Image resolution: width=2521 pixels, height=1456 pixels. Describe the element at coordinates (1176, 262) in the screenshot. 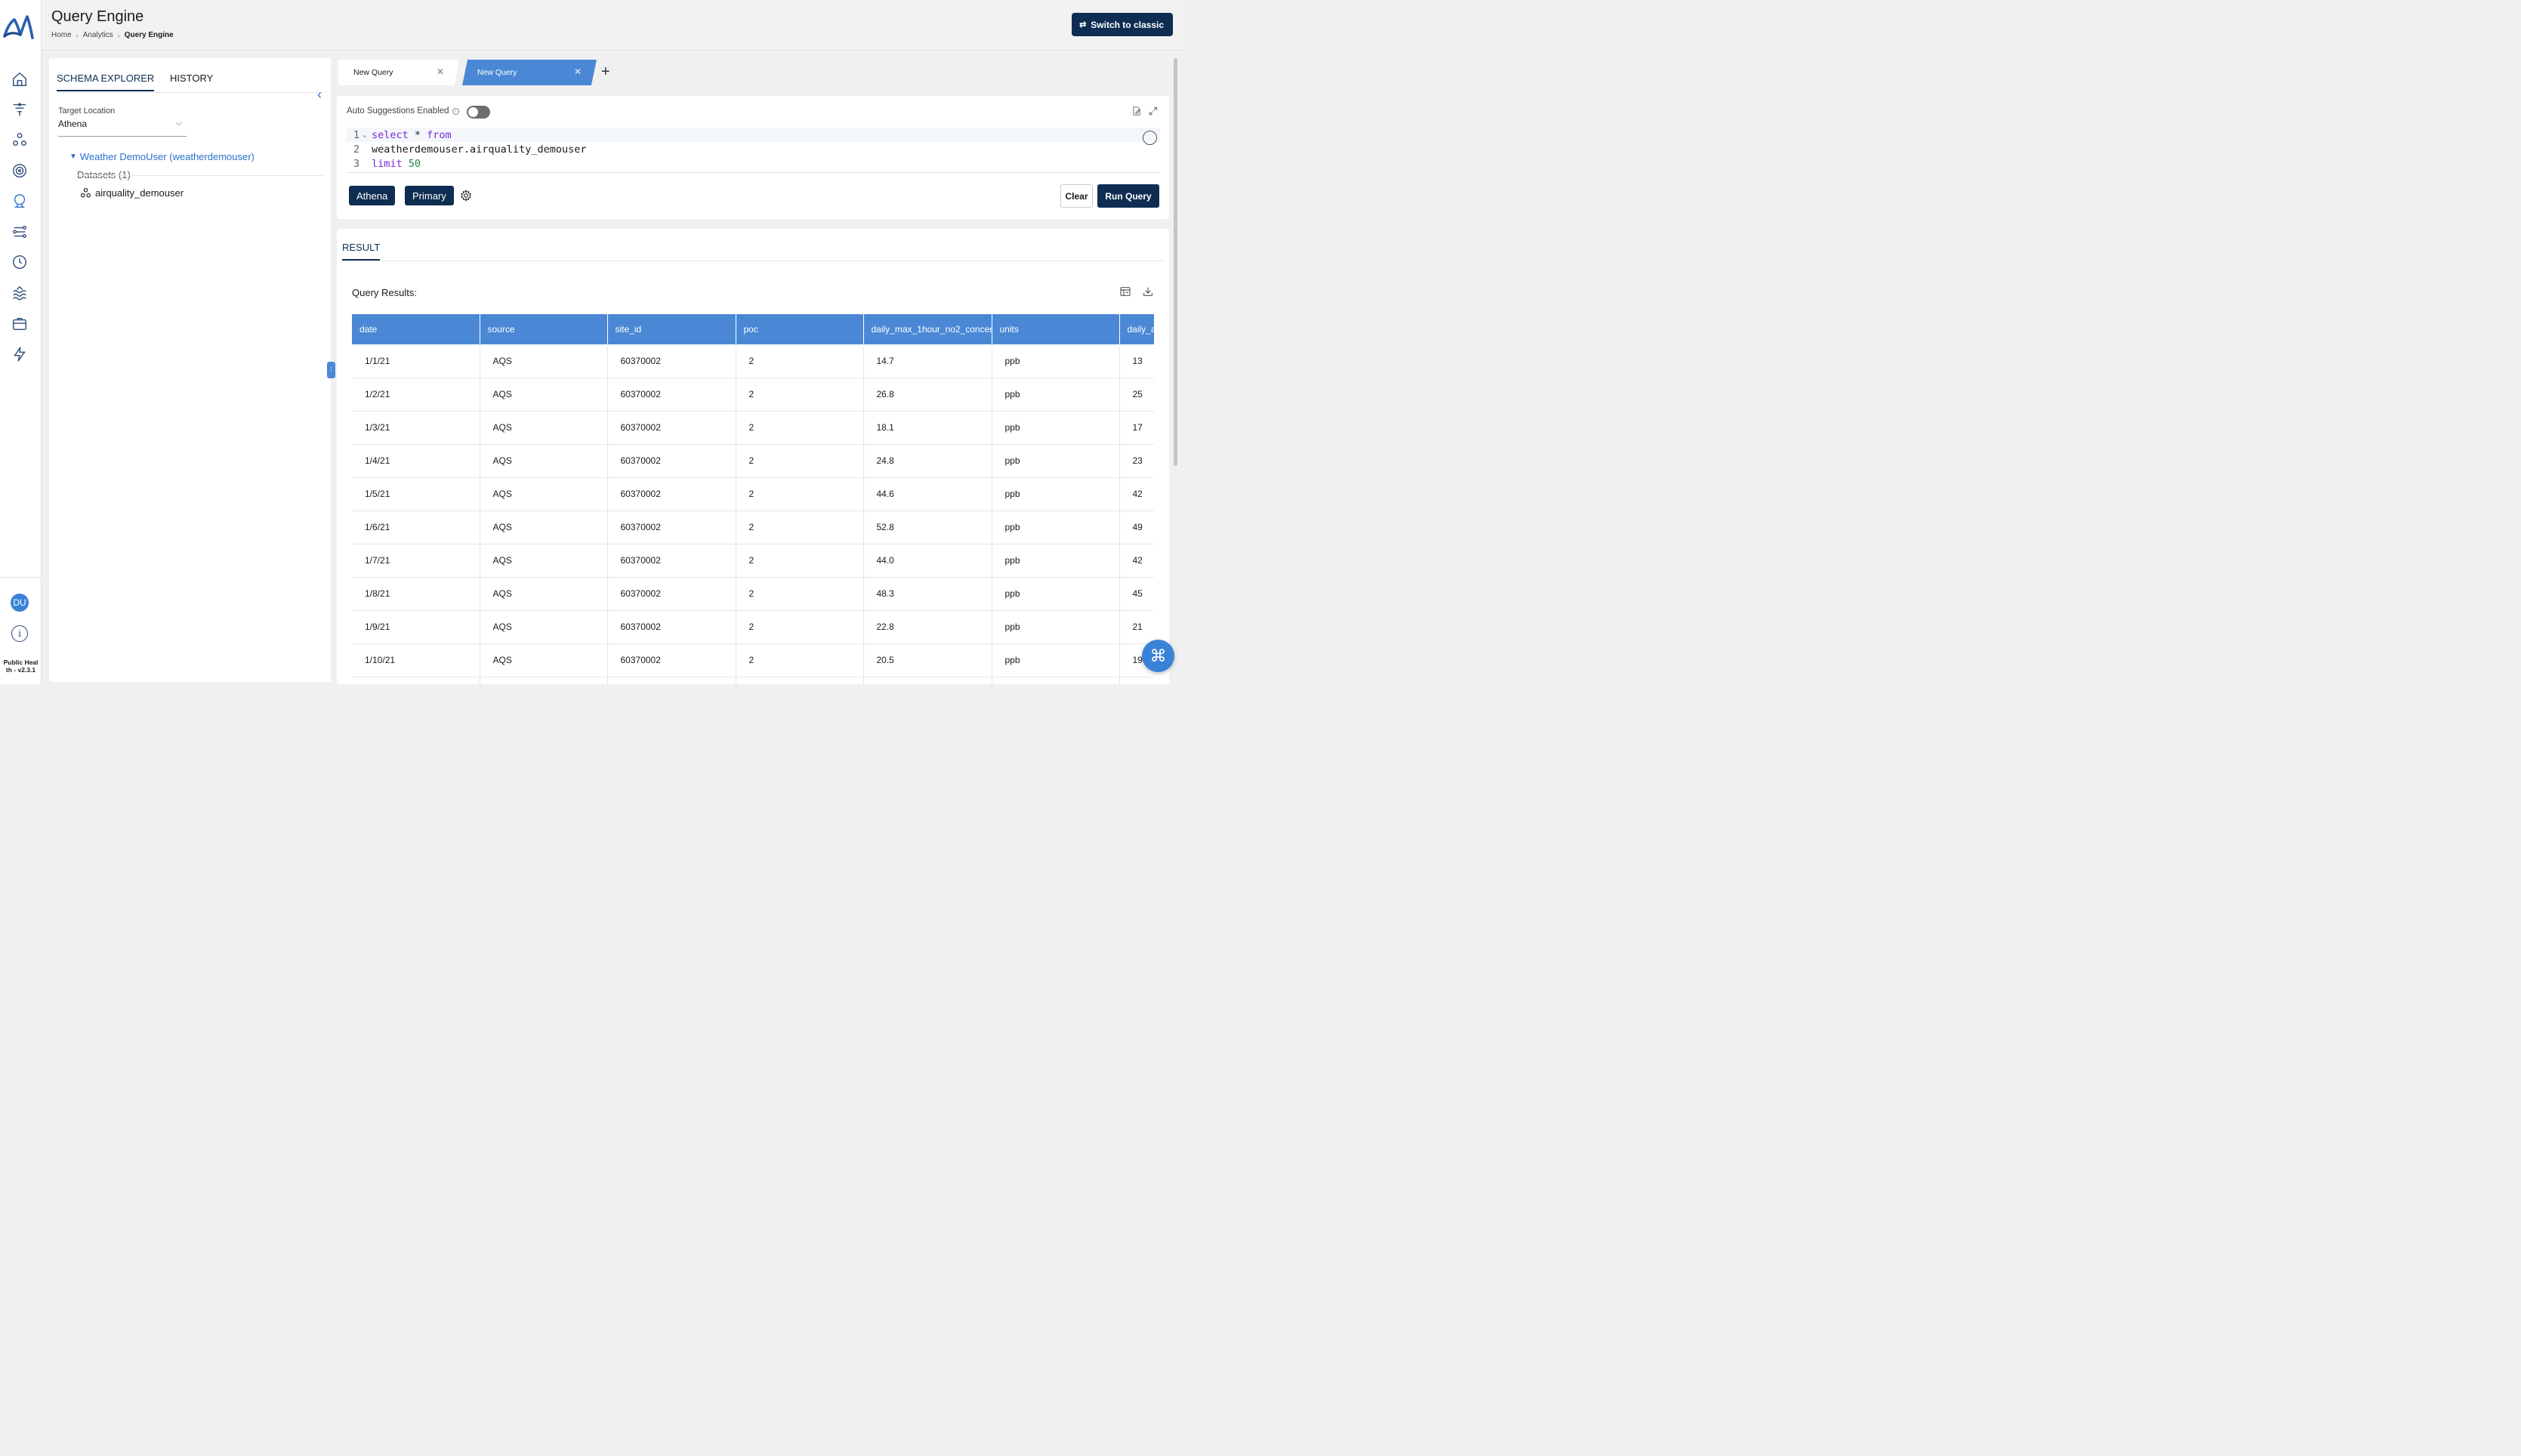

I see `page-scrollbar` at that location.